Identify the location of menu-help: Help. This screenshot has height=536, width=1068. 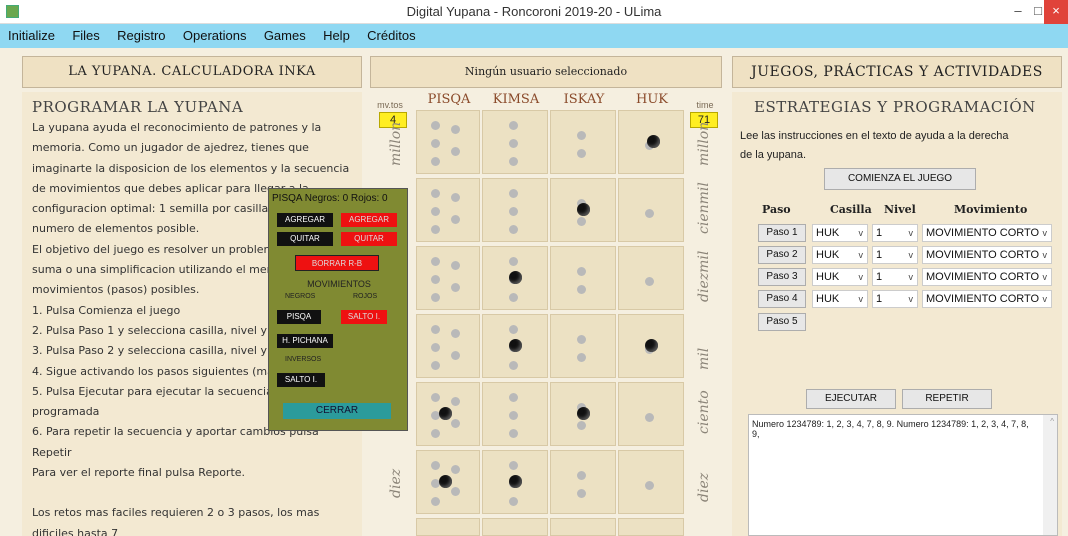
(336, 36).